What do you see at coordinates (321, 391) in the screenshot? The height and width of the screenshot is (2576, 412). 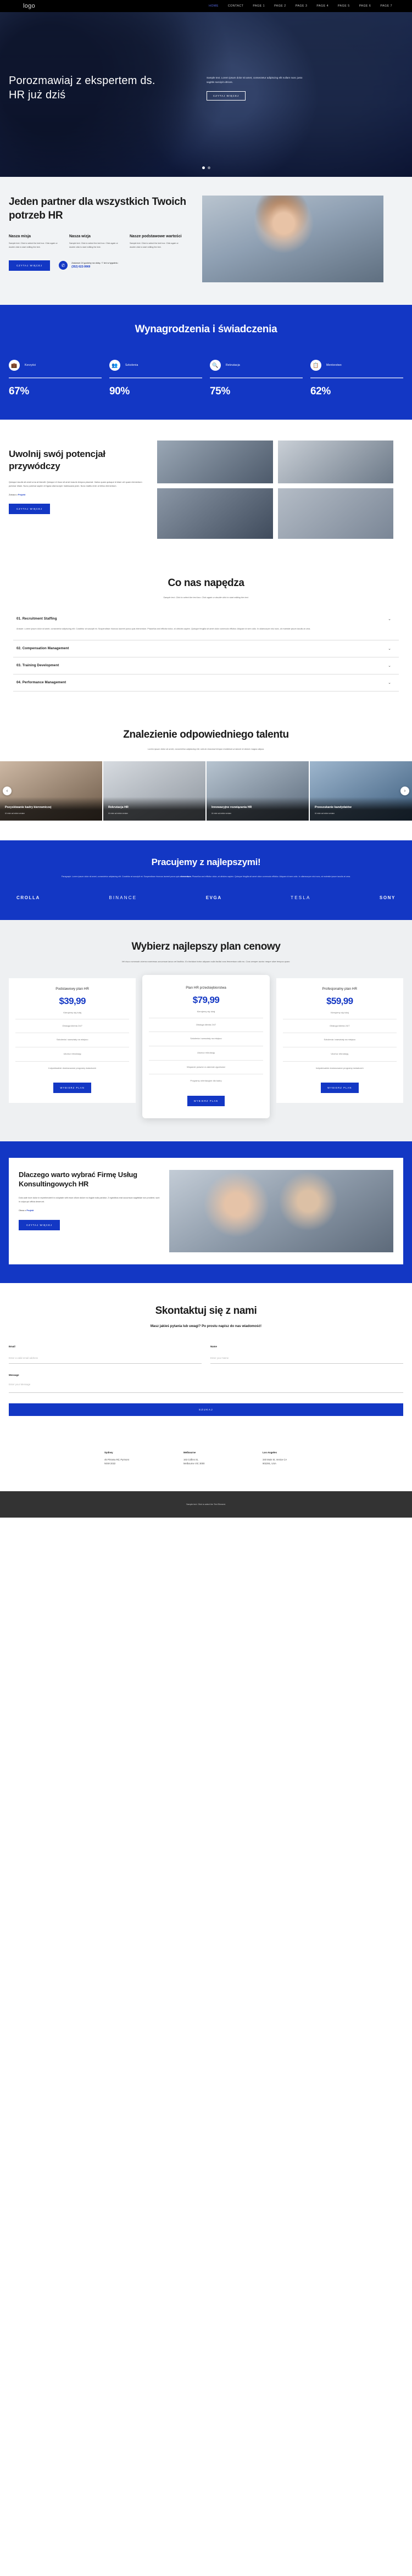 I see `stat-value-4: 62%` at bounding box center [321, 391].